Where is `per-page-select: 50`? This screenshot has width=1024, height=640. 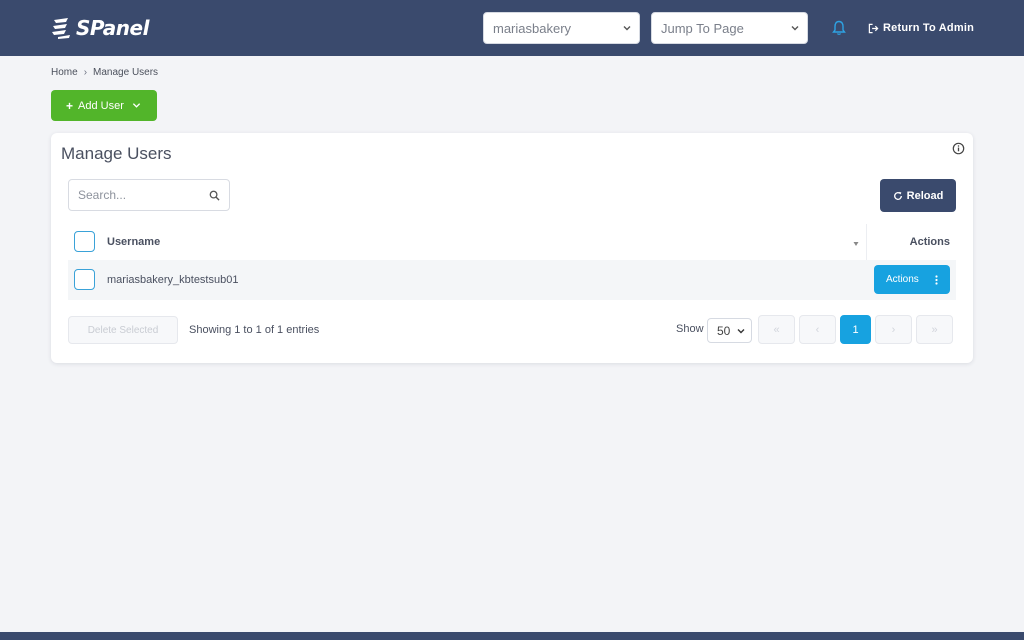
per-page-select: 50 is located at coordinates (729, 330).